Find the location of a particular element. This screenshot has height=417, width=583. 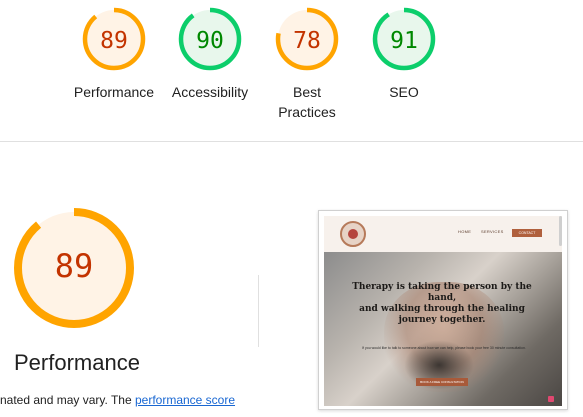

hero-heading-line3: journey together. is located at coordinates (442, 320).